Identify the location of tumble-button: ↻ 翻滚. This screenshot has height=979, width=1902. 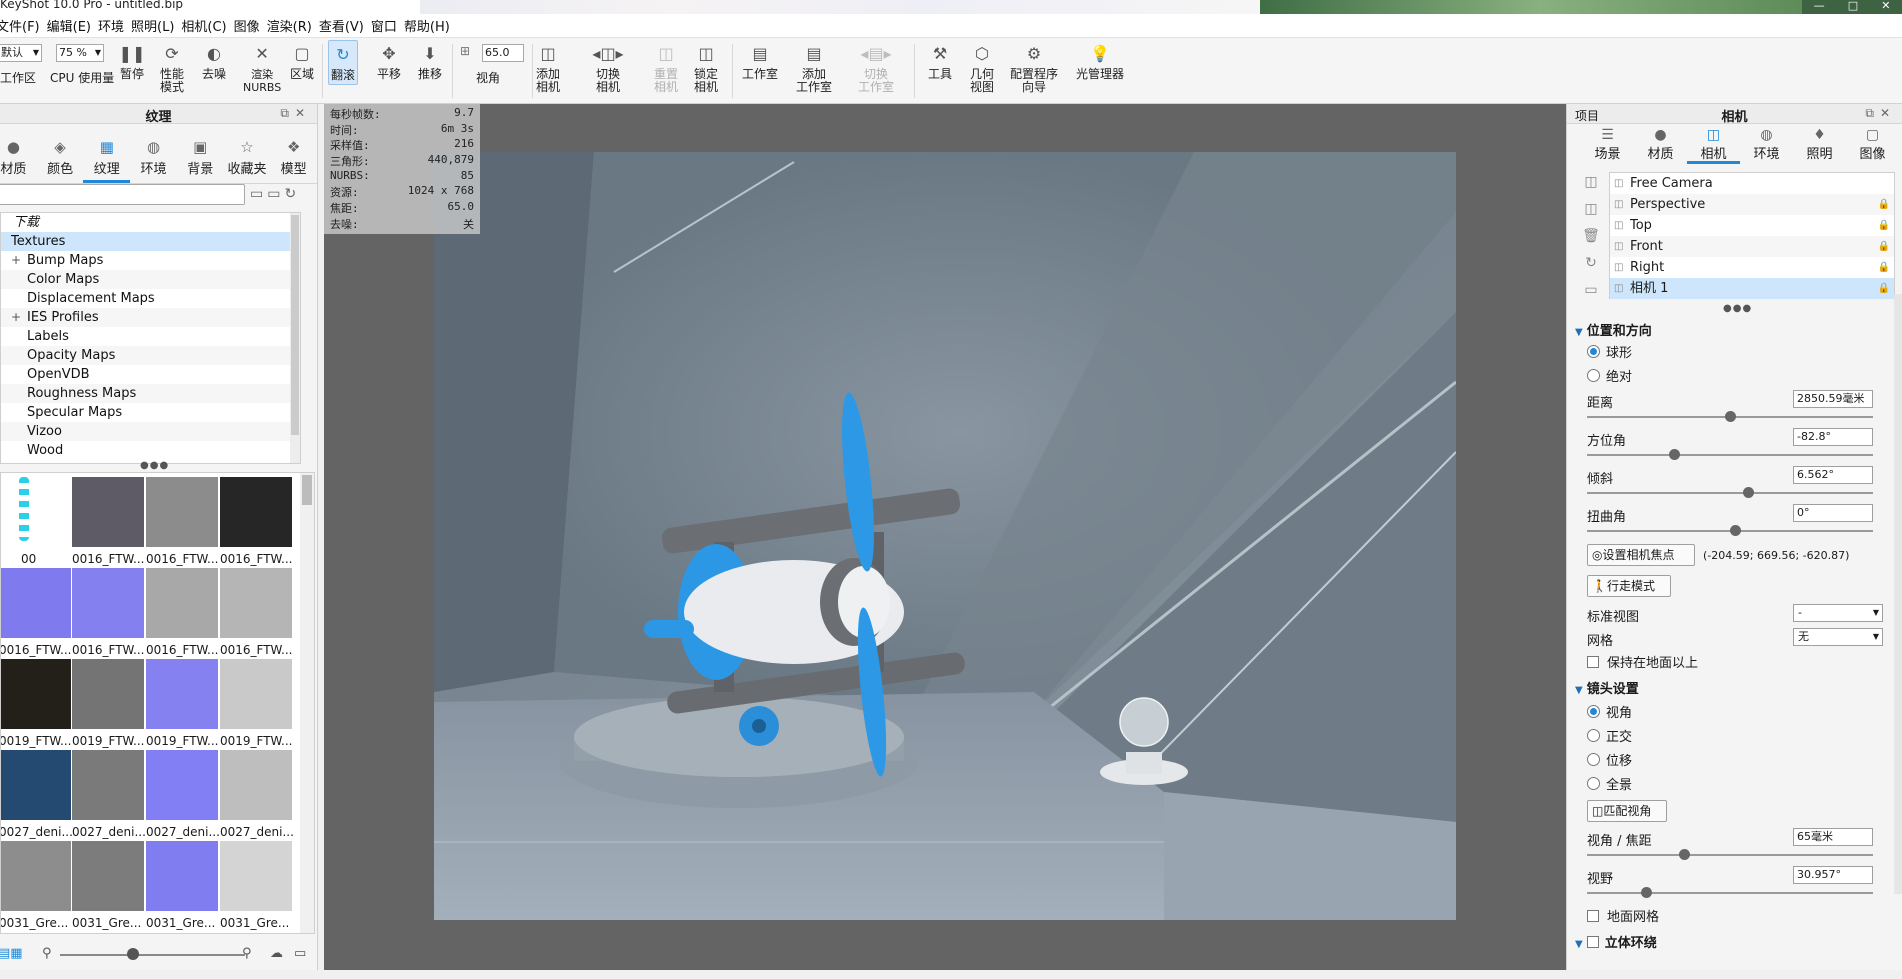
(343, 62).